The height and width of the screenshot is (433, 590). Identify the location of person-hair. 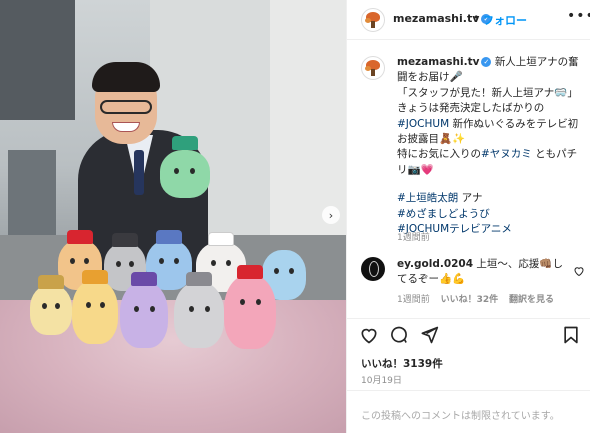
(126, 77).